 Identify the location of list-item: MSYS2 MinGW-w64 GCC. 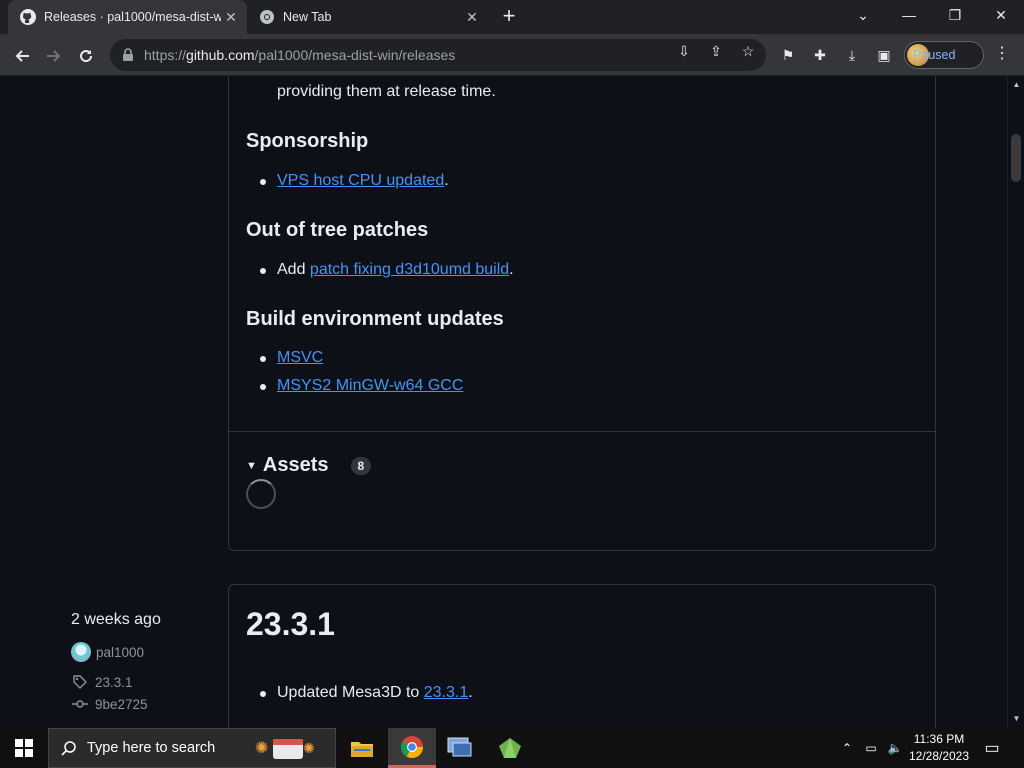
(370, 386).